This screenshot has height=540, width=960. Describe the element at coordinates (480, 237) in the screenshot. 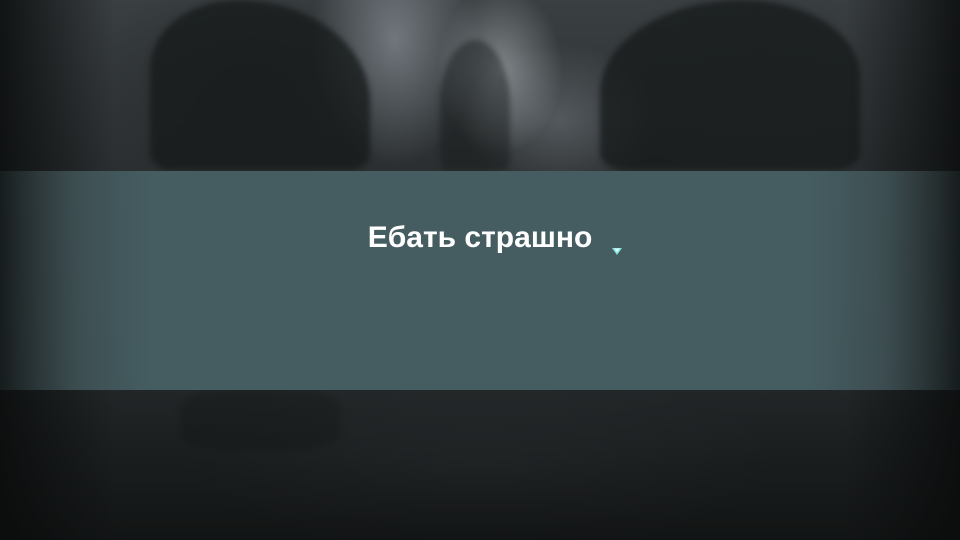

I see `dialogue-text: Ебать страшно` at that location.